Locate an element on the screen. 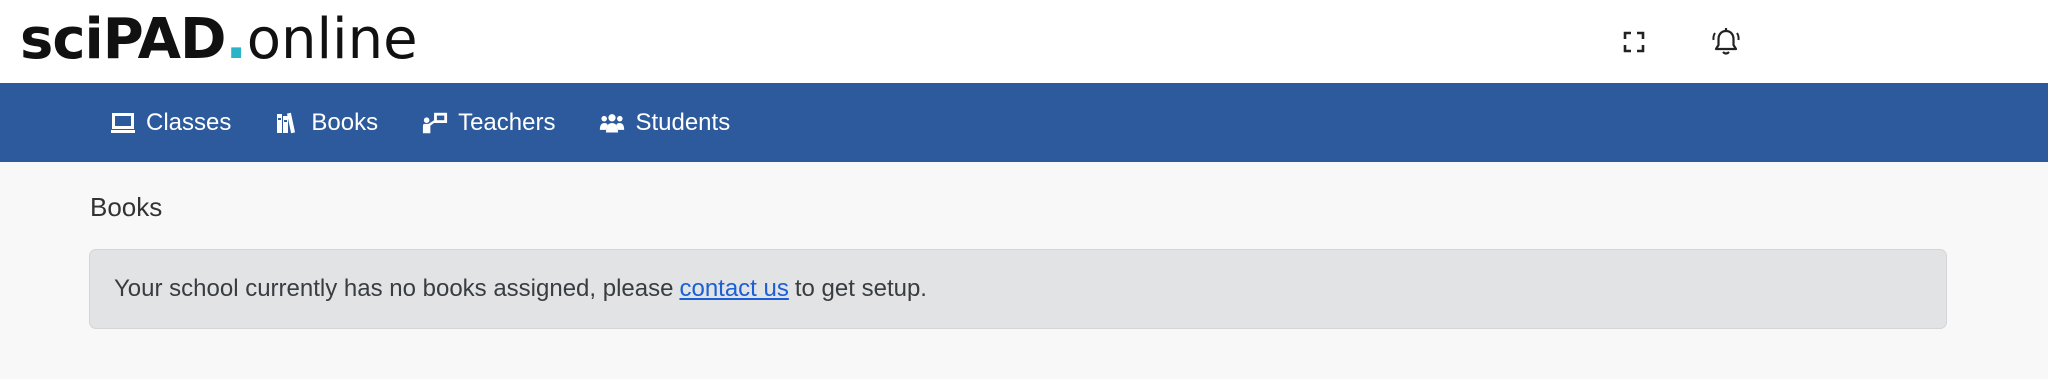 The image size is (2048, 379). page-title: Books is located at coordinates (126, 207).